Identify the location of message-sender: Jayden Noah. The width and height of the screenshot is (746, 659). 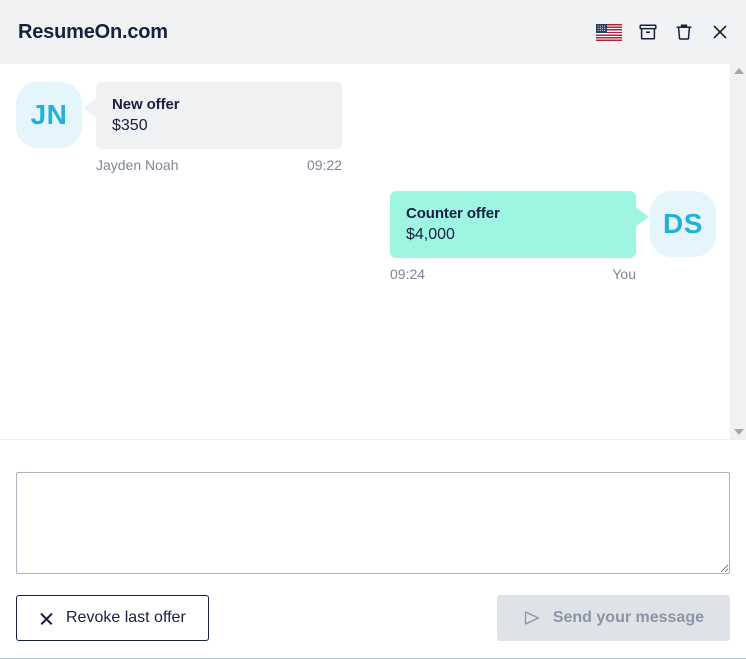
(137, 165).